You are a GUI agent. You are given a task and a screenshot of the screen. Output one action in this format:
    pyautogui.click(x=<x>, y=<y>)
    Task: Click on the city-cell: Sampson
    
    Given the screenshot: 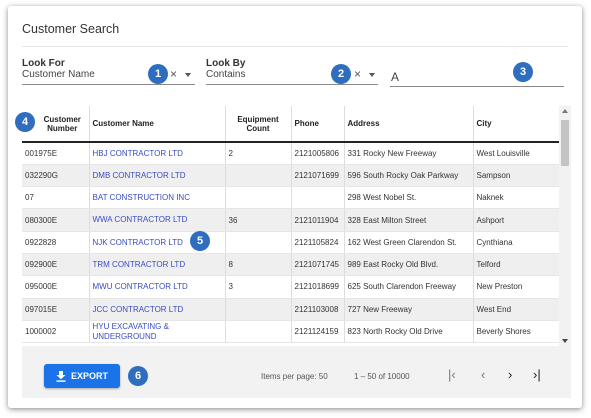 What is the action you would take?
    pyautogui.click(x=516, y=176)
    